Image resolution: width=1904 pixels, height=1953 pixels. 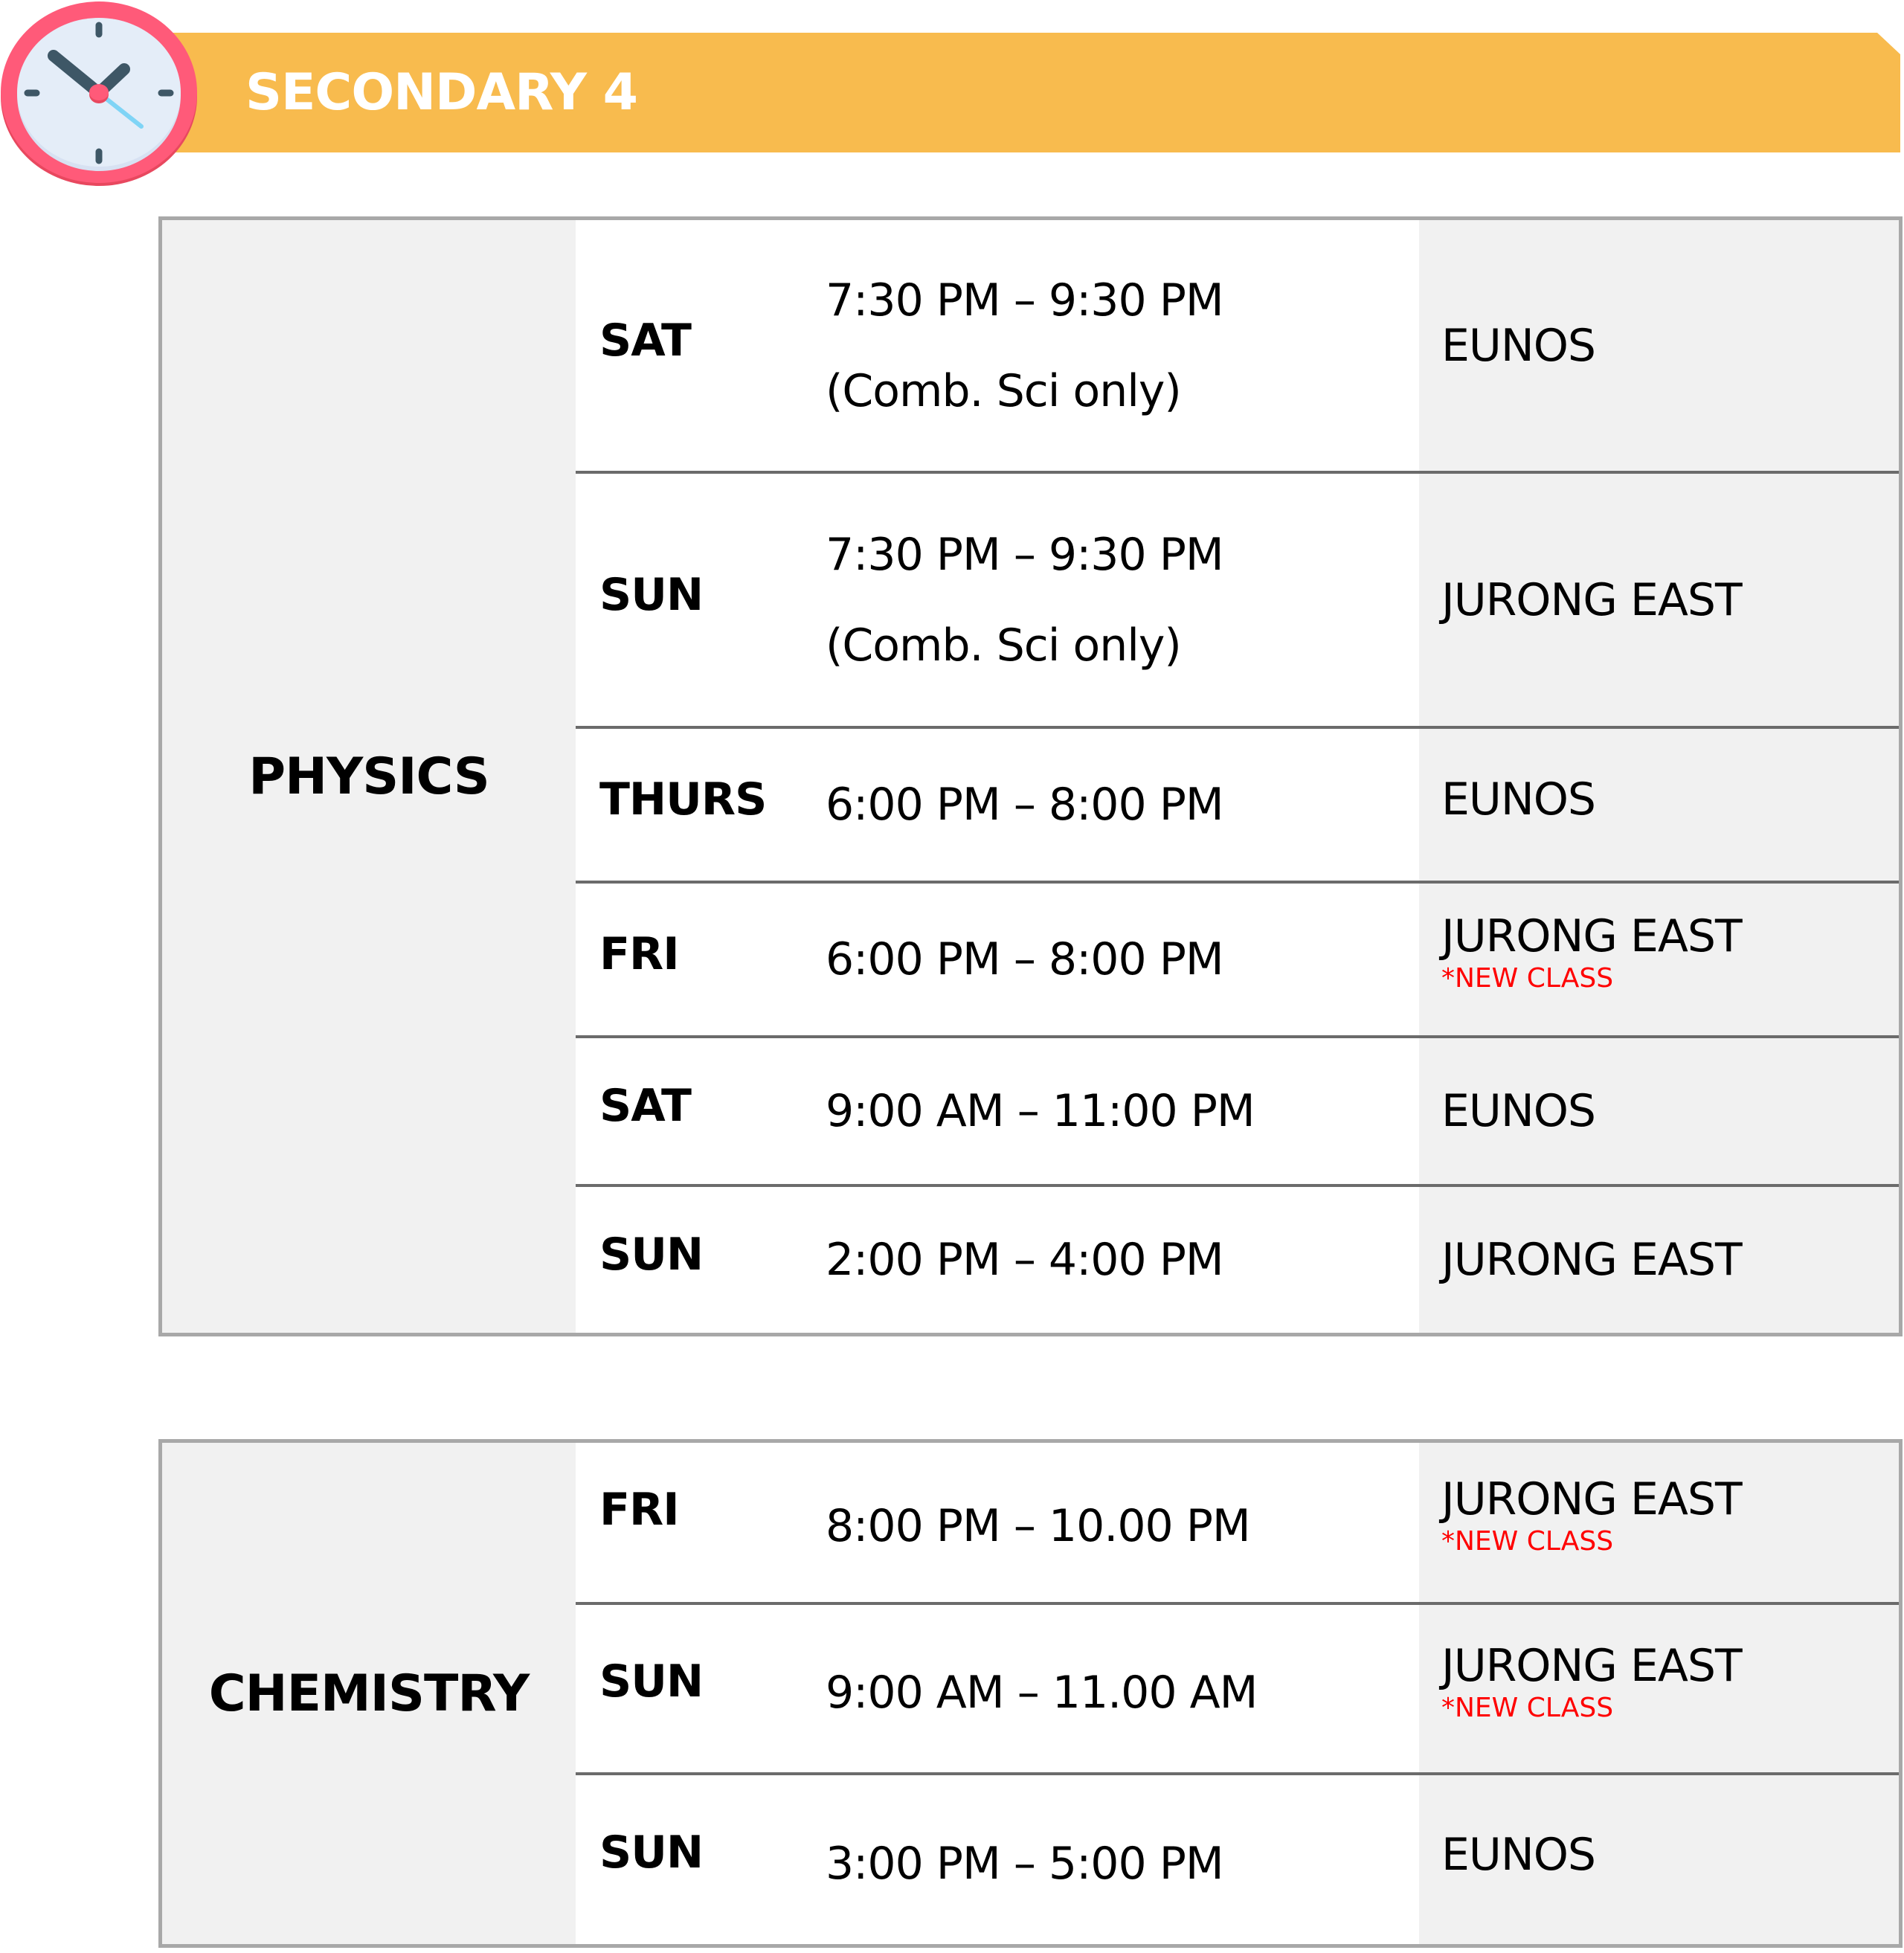 I want to click on time-cell: 9:00 AM – 11:00 PM, so click(x=1111, y=1112).